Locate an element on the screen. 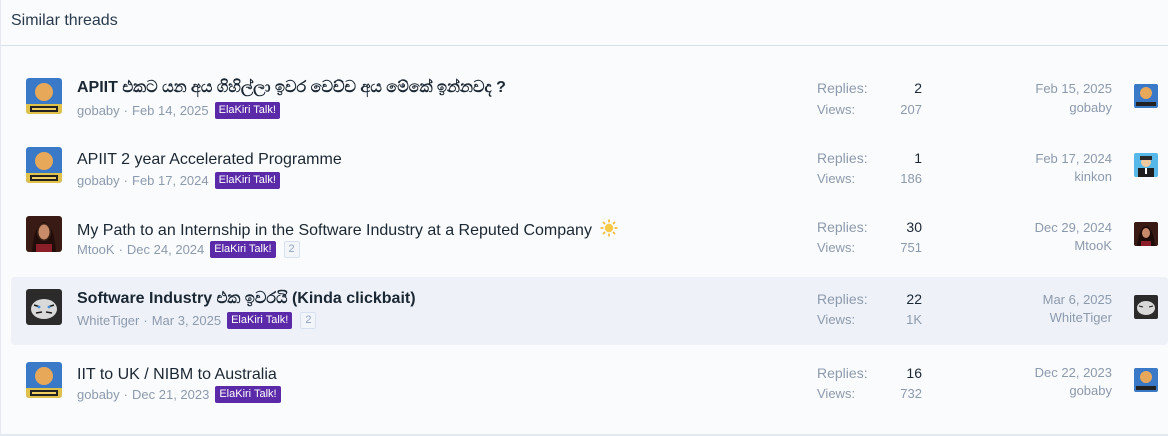 Image resolution: width=1168 pixels, height=436 pixels. last-post-date: Dec 29, 2024 is located at coordinates (1073, 227).